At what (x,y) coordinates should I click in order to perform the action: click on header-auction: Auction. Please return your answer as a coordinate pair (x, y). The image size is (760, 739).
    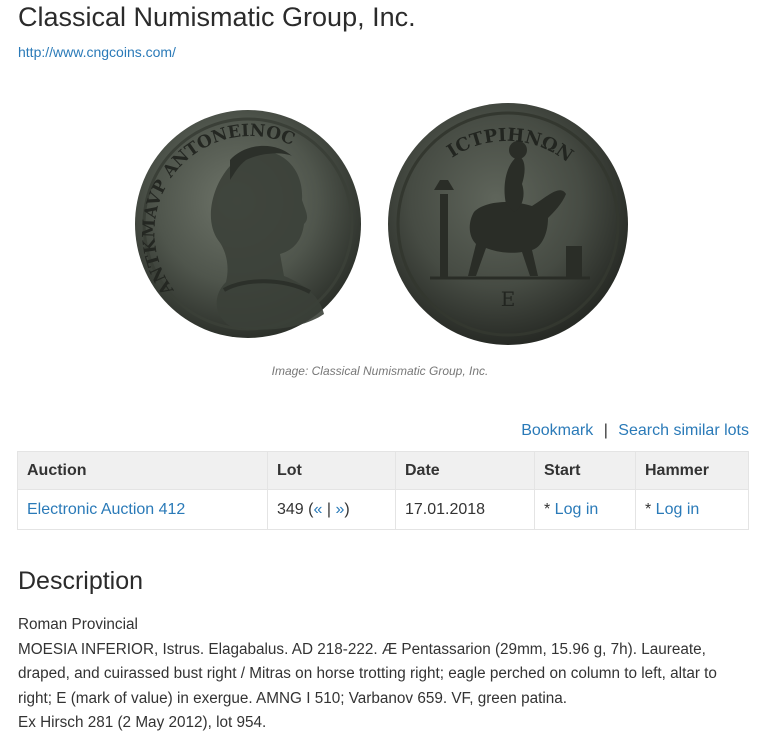
    Looking at the image, I should click on (142, 470).